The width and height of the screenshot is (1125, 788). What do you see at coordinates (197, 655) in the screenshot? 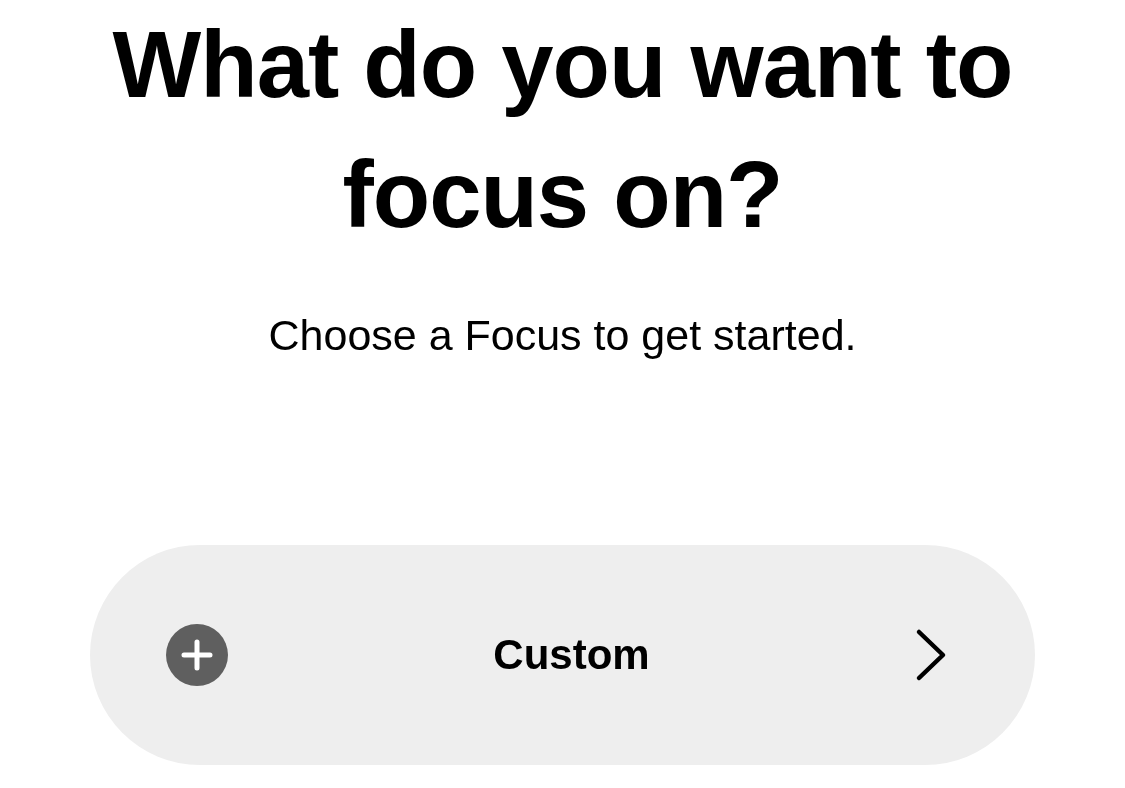
I see `plus-icon` at bounding box center [197, 655].